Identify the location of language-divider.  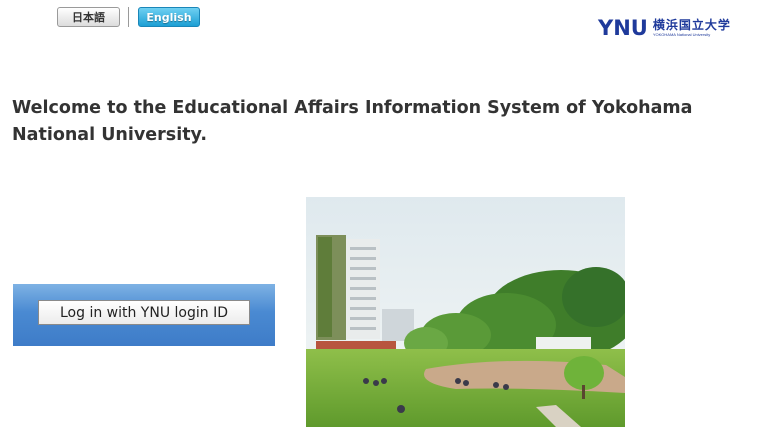
(128, 17).